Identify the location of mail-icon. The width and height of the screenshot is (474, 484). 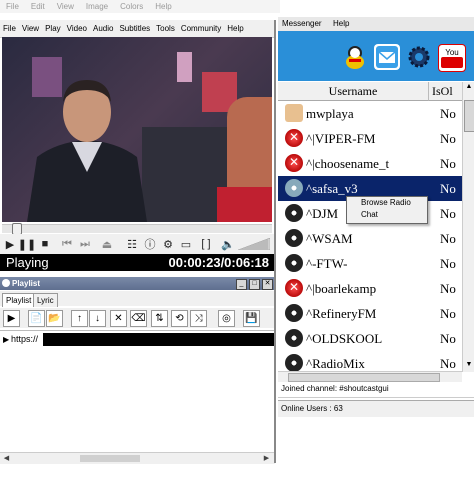
(387, 57).